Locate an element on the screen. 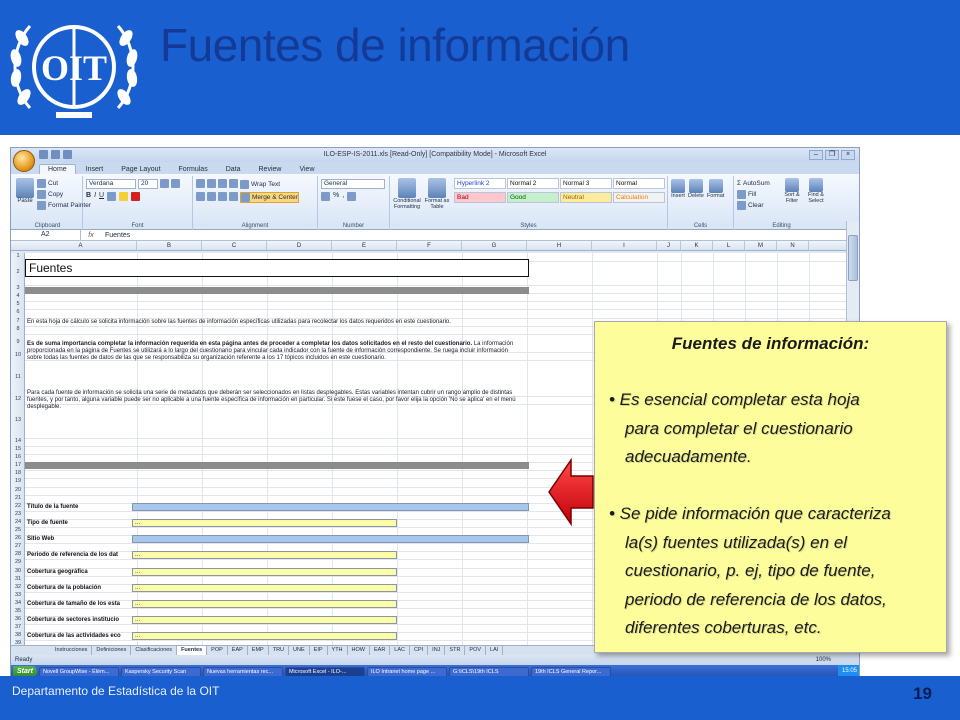  row-header: 15 is located at coordinates (18, 449).